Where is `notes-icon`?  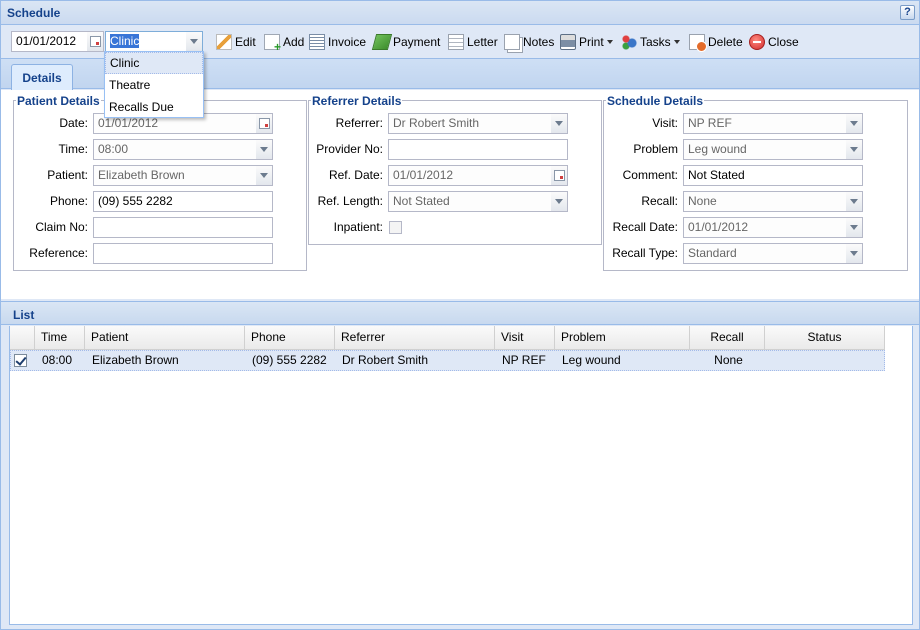 notes-icon is located at coordinates (512, 42).